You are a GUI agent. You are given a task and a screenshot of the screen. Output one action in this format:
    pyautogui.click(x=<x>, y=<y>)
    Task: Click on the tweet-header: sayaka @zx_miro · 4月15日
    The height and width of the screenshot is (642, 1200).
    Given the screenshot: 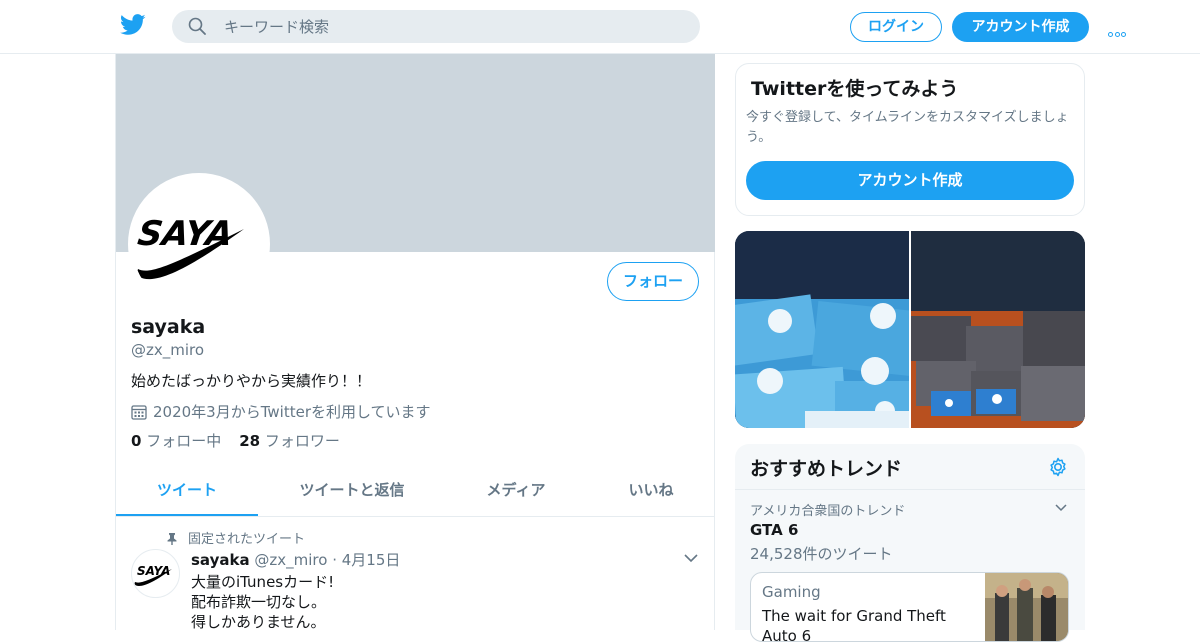 What is the action you would take?
    pyautogui.click(x=295, y=559)
    